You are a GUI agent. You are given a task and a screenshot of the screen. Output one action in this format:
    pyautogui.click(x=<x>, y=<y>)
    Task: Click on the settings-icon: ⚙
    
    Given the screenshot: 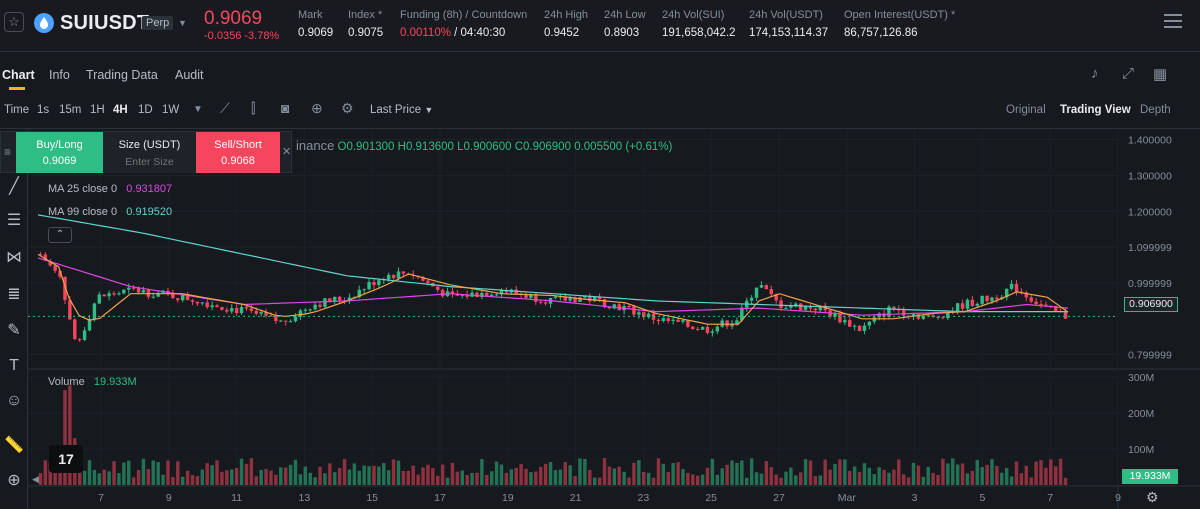 What is the action you would take?
    pyautogui.click(x=347, y=108)
    